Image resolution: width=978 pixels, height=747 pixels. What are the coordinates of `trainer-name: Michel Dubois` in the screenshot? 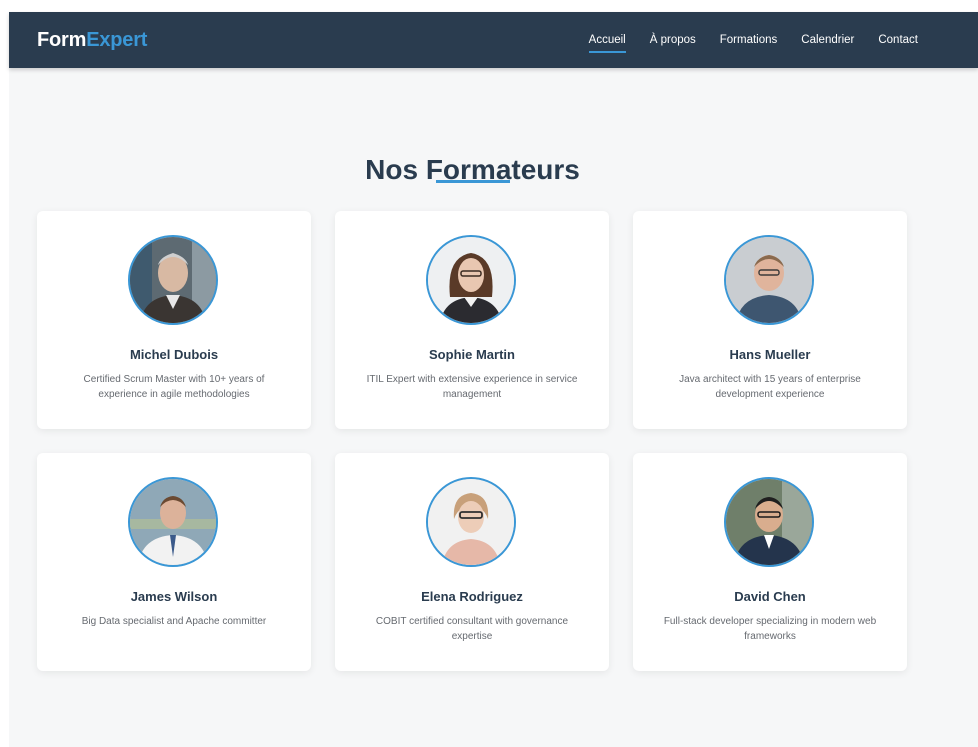 It's located at (174, 354).